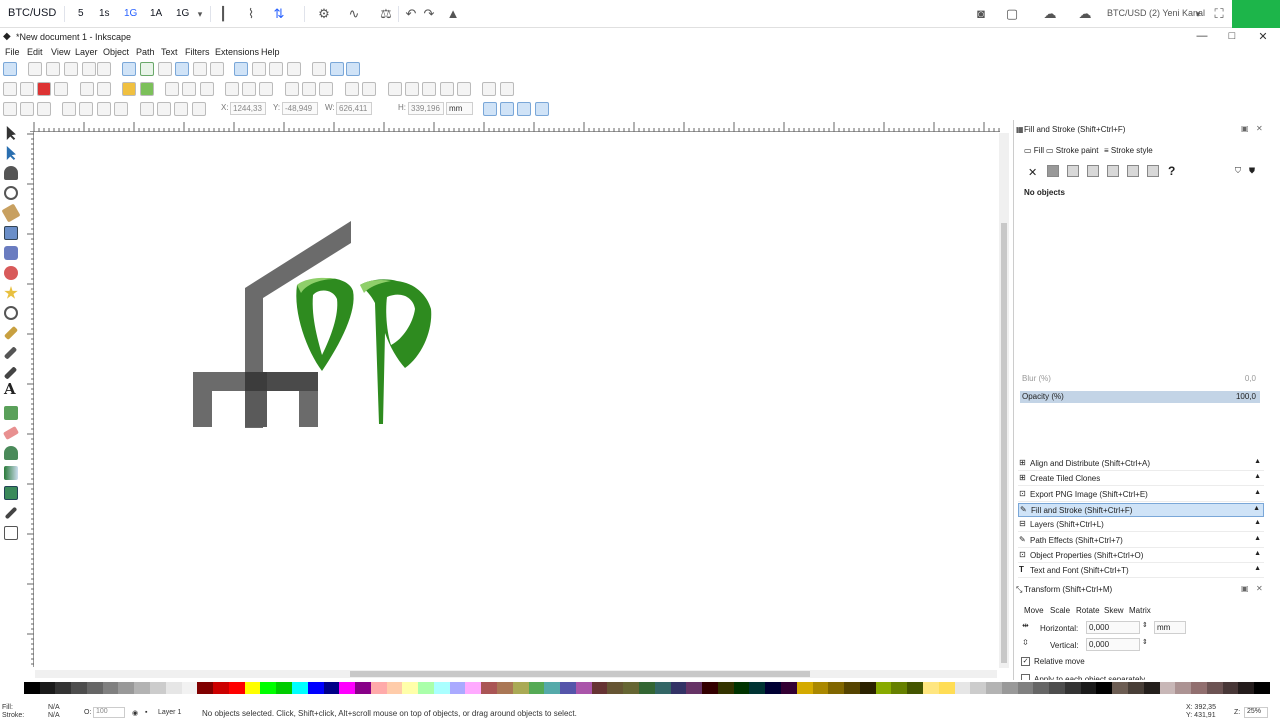 The image size is (1280, 720). Describe the element at coordinates (447, 89) in the screenshot. I see `layers-icon` at that location.